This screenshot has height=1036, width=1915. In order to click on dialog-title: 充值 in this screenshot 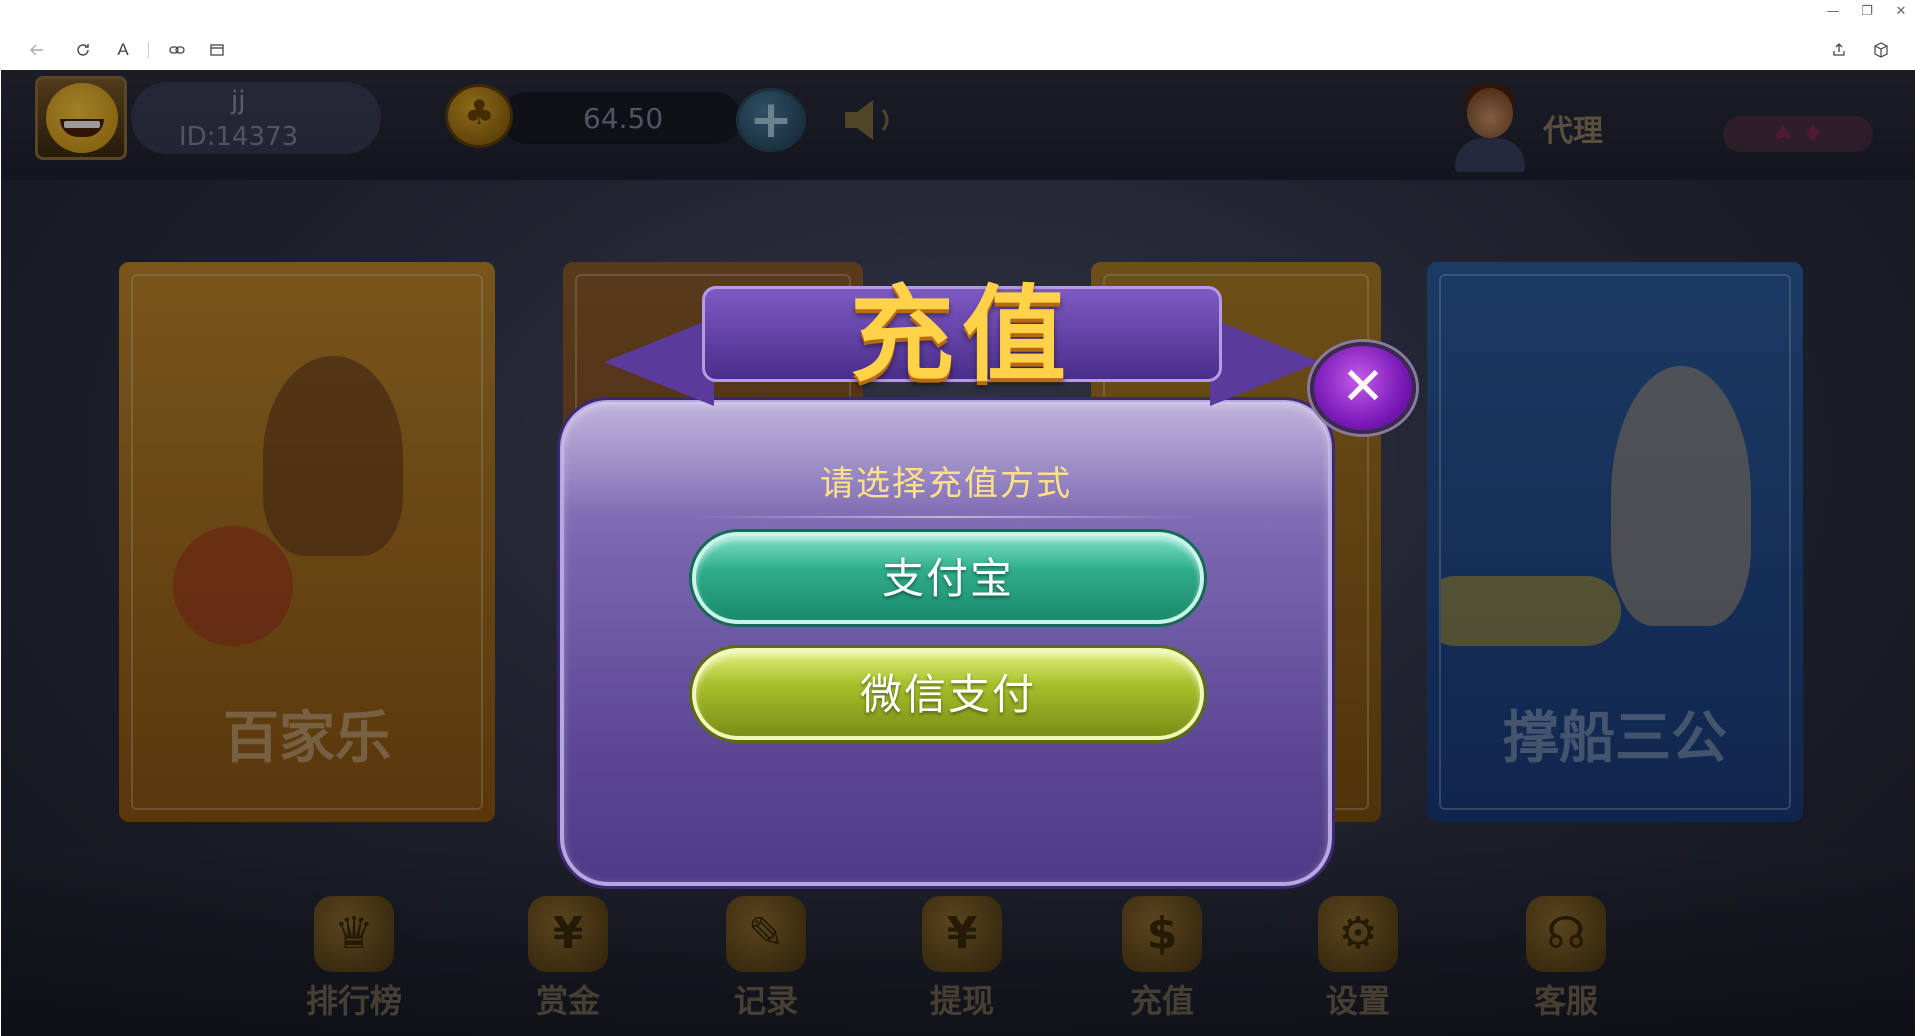, I will do `click(961, 335)`.